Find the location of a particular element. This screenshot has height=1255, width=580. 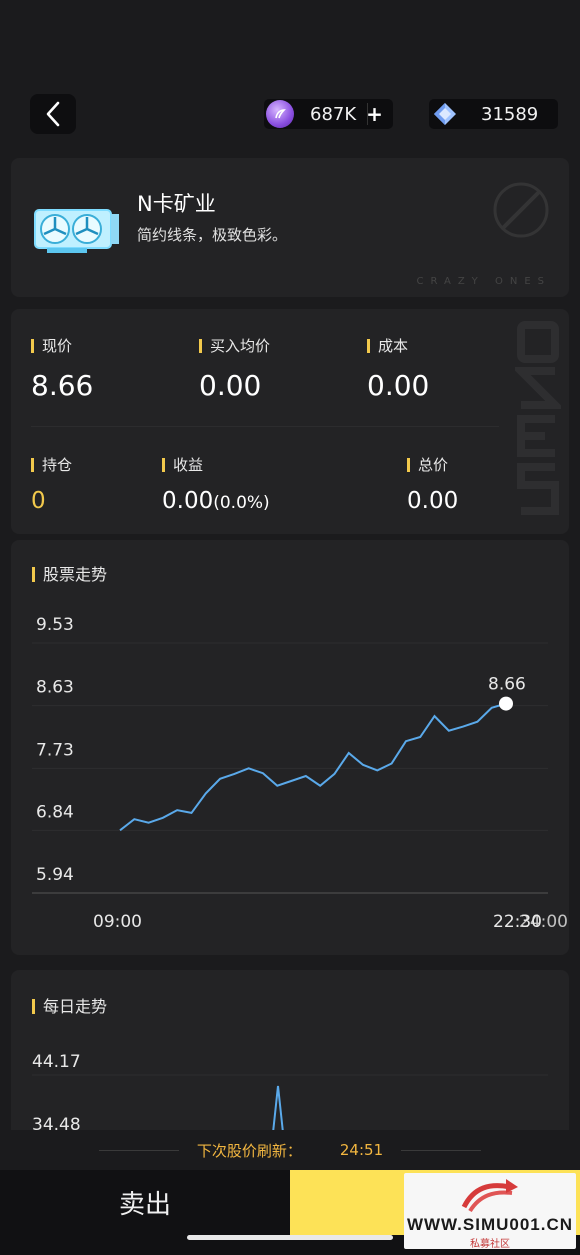

stat-cost: 成本 0.00 is located at coordinates (398, 369).